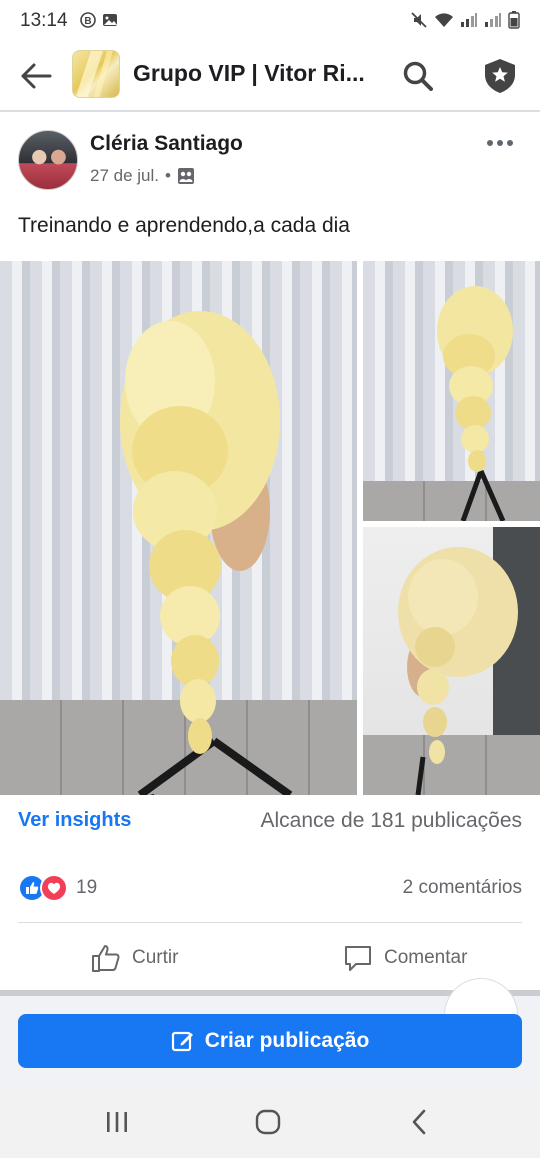  What do you see at coordinates (514, 20) in the screenshot?
I see `battery-icon` at bounding box center [514, 20].